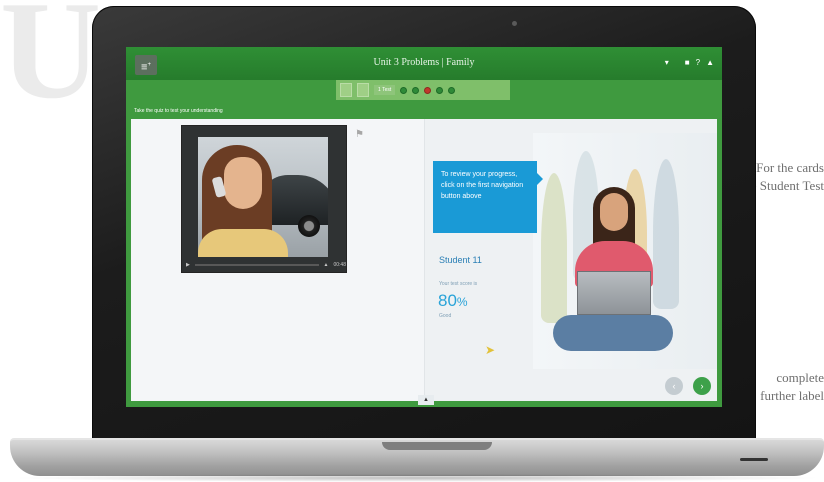  I want to click on media-time: 00:48, so click(339, 265).